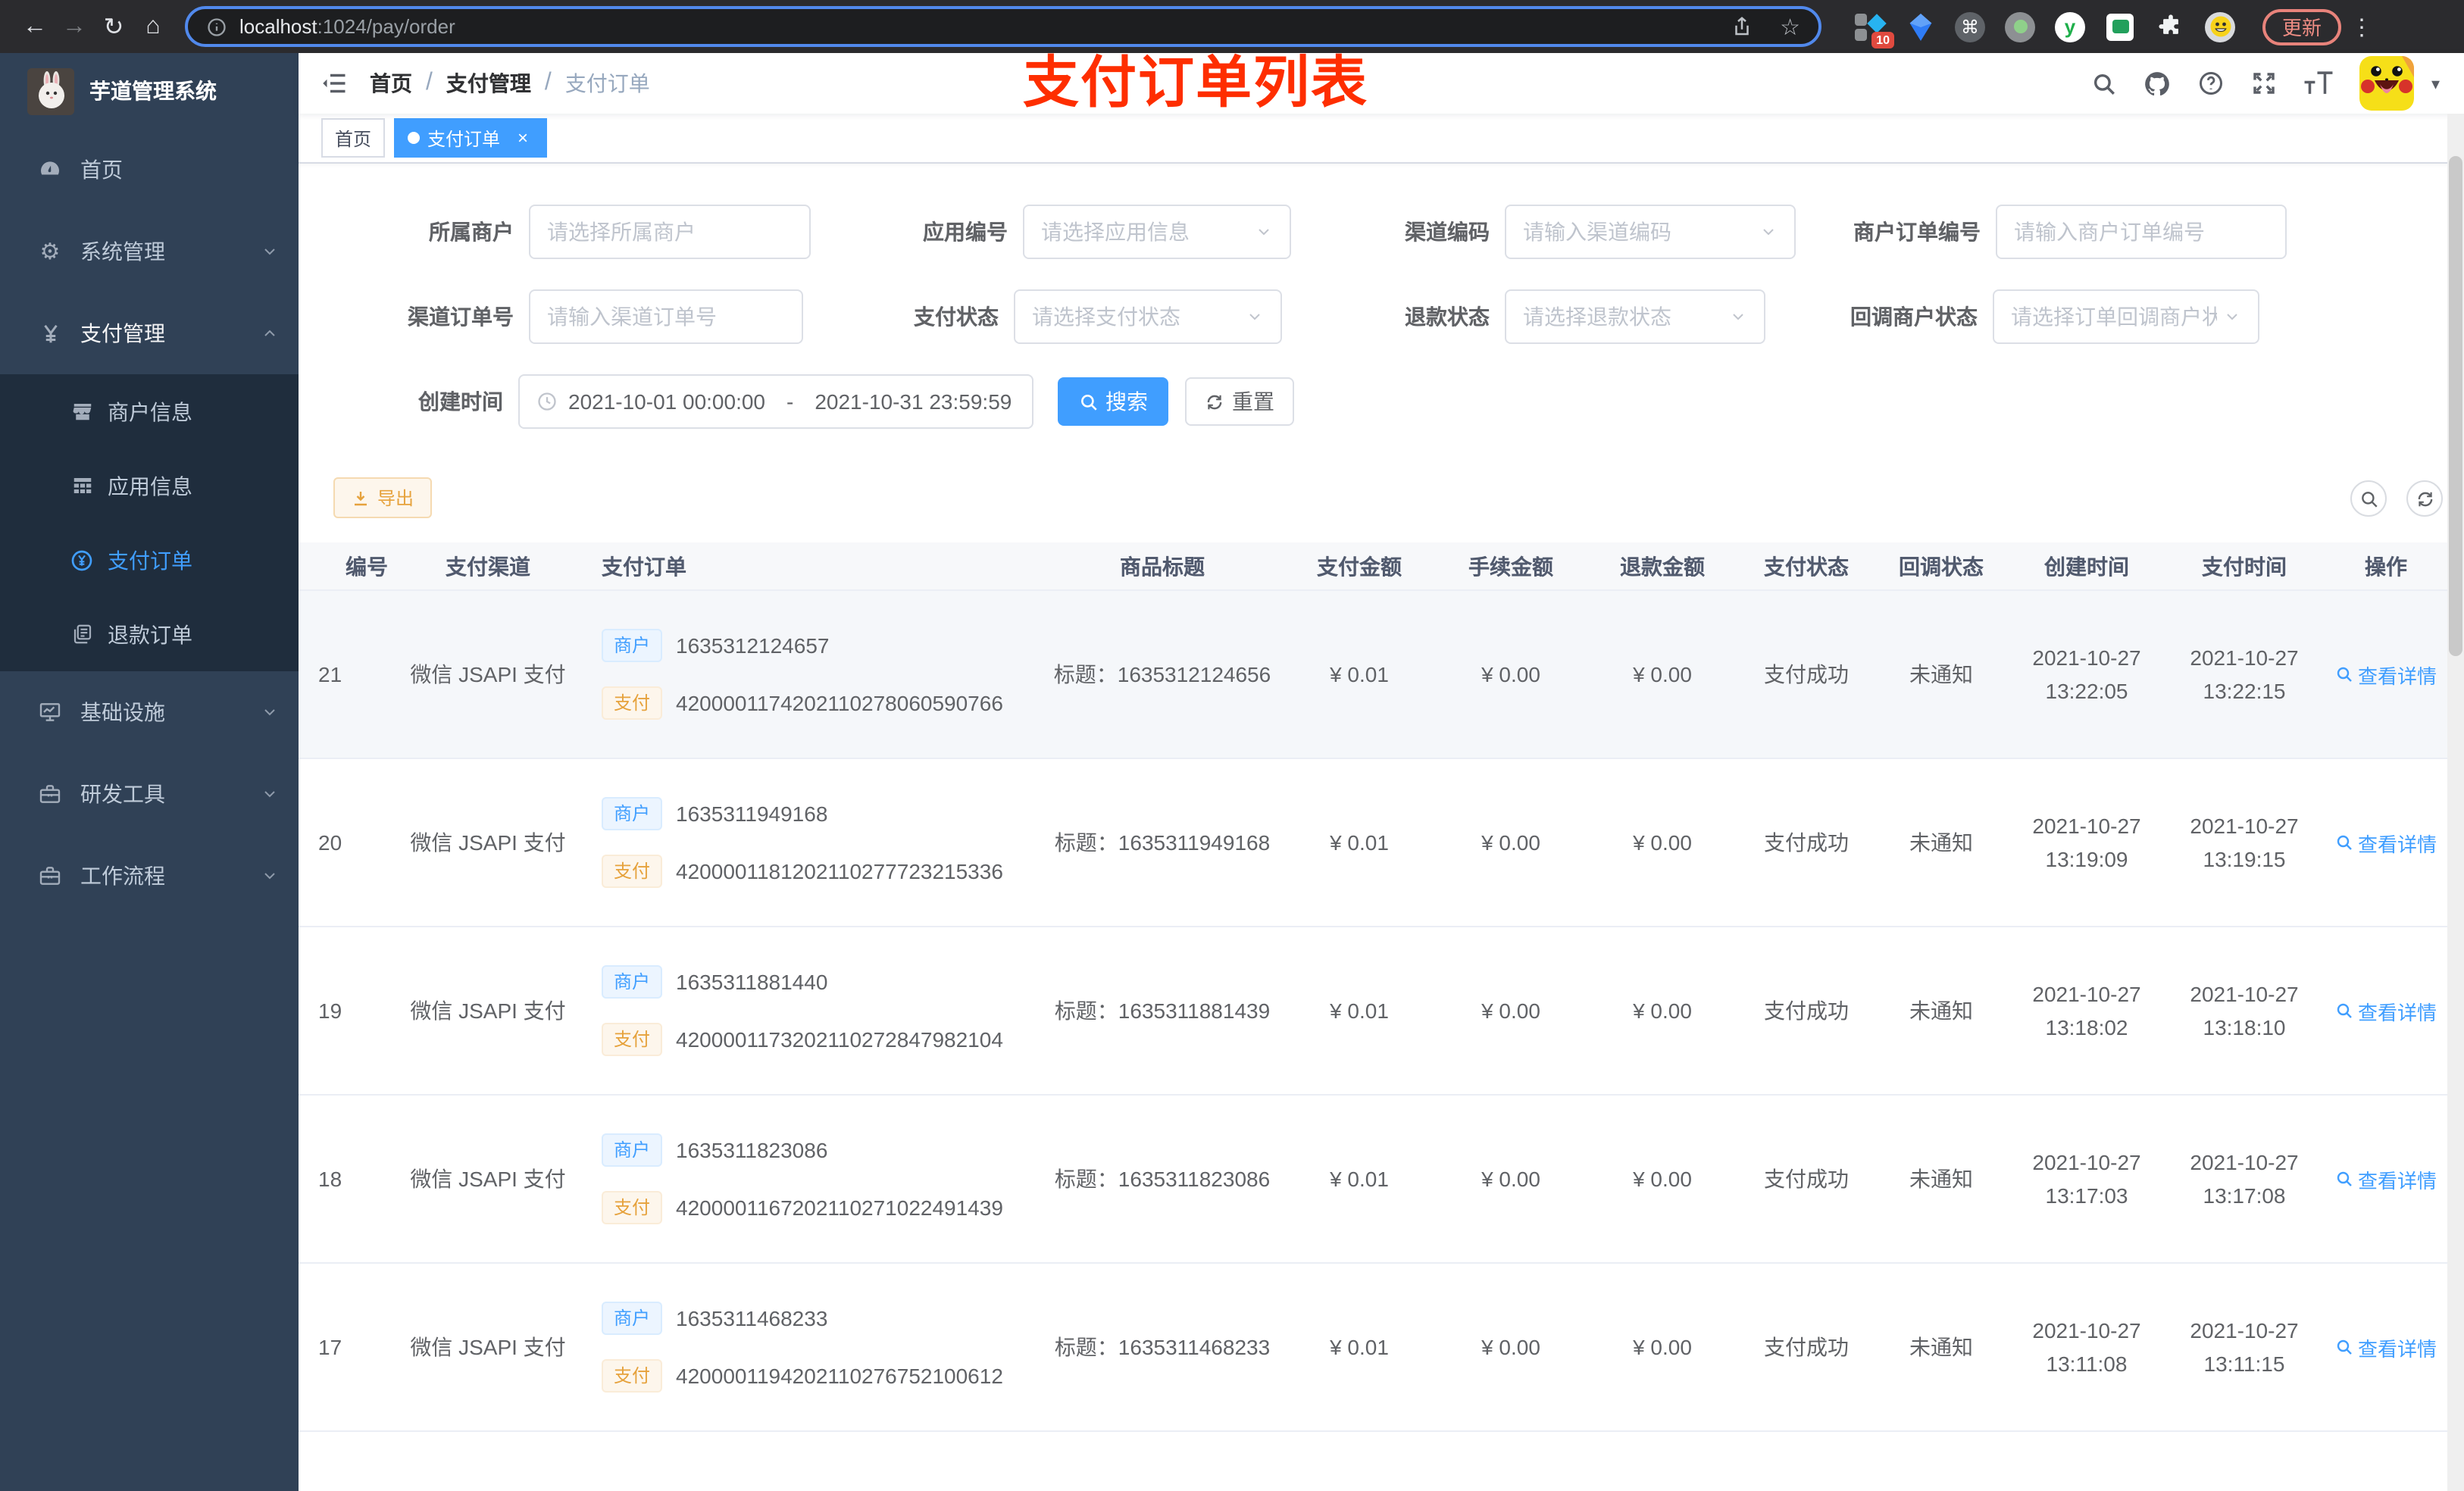  I want to click on extension-record-icon, so click(2020, 26).